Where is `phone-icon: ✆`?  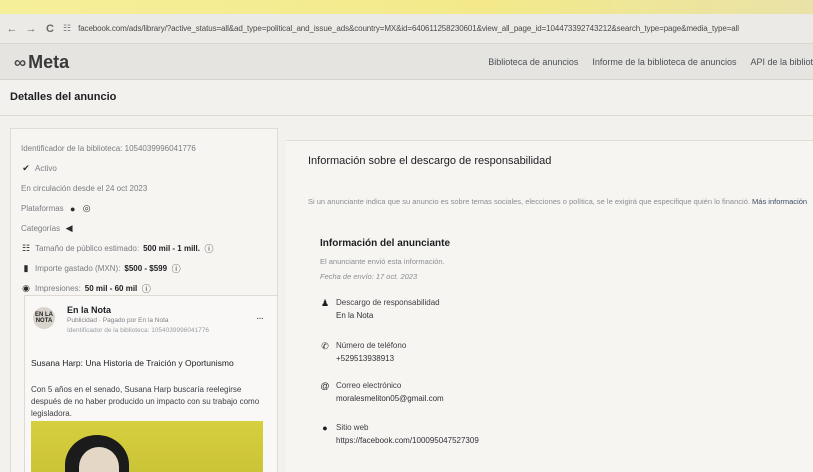
phone-icon: ✆ is located at coordinates (325, 346).